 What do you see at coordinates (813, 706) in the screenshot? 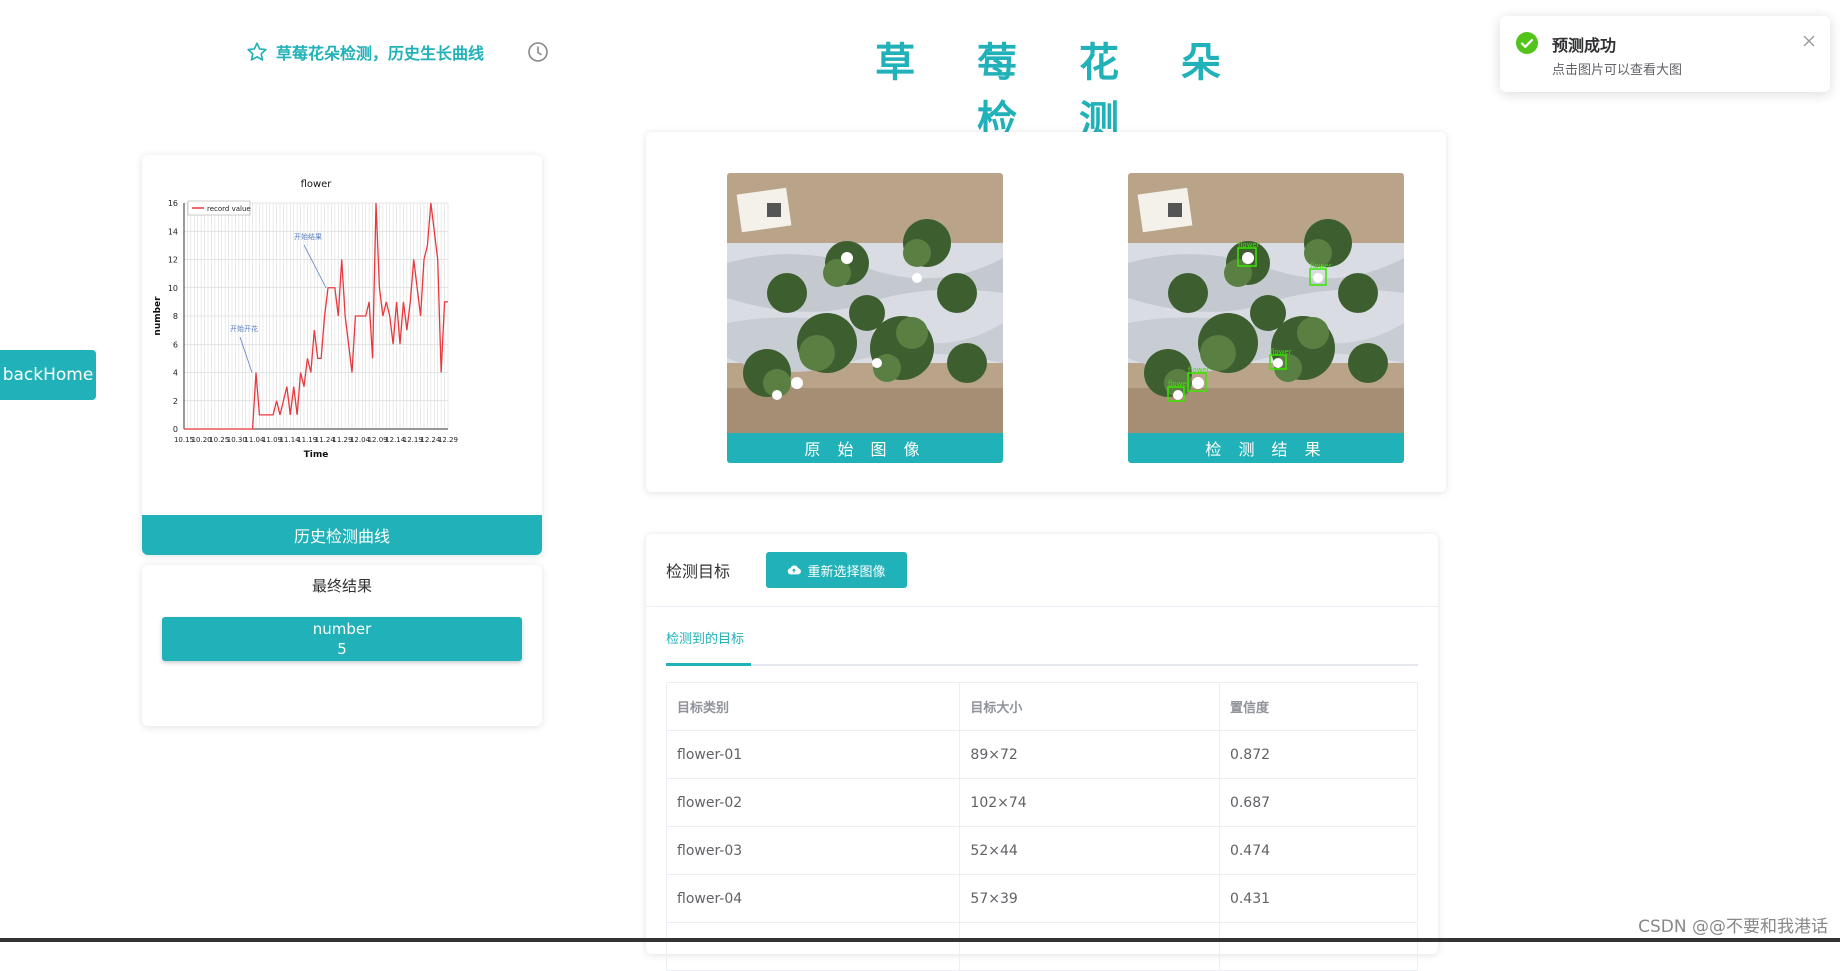
I see `column-header: 目标类别` at bounding box center [813, 706].